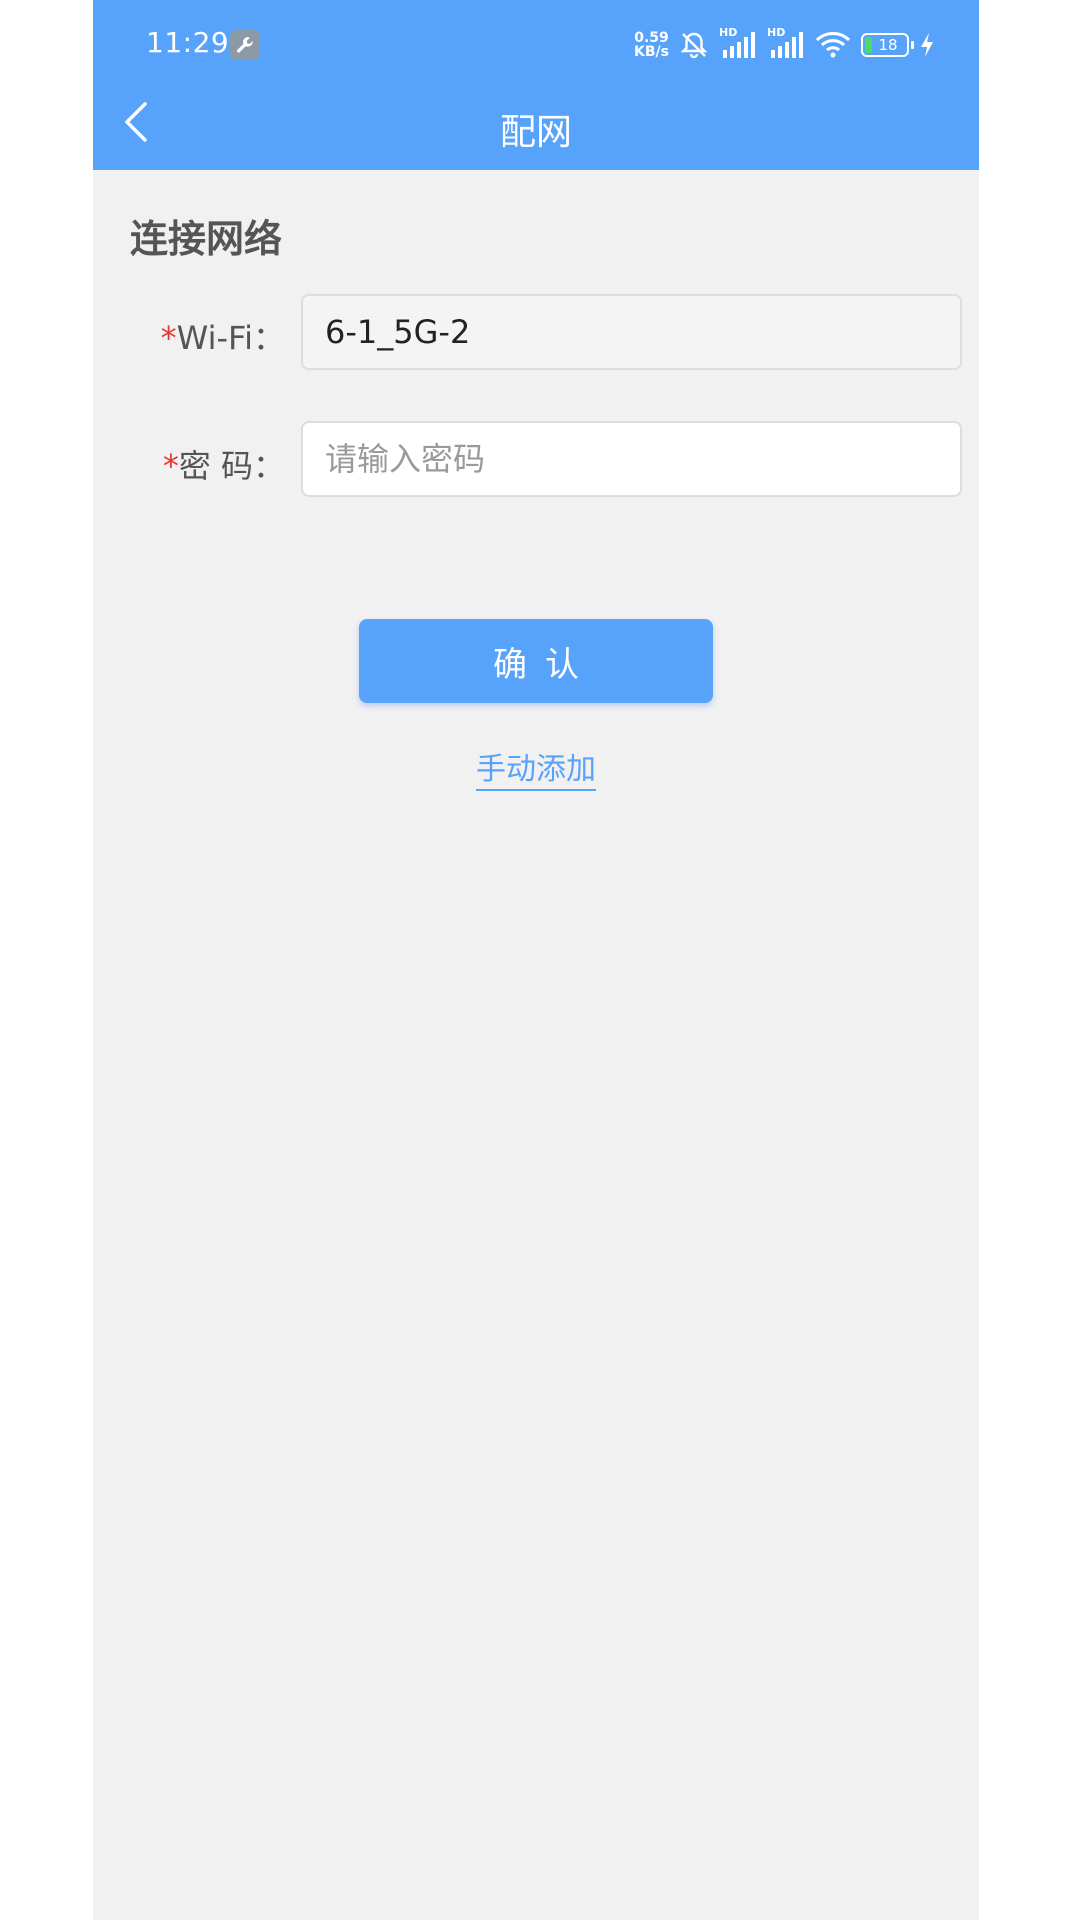  Describe the element at coordinates (631, 459) in the screenshot. I see `password-input` at that location.